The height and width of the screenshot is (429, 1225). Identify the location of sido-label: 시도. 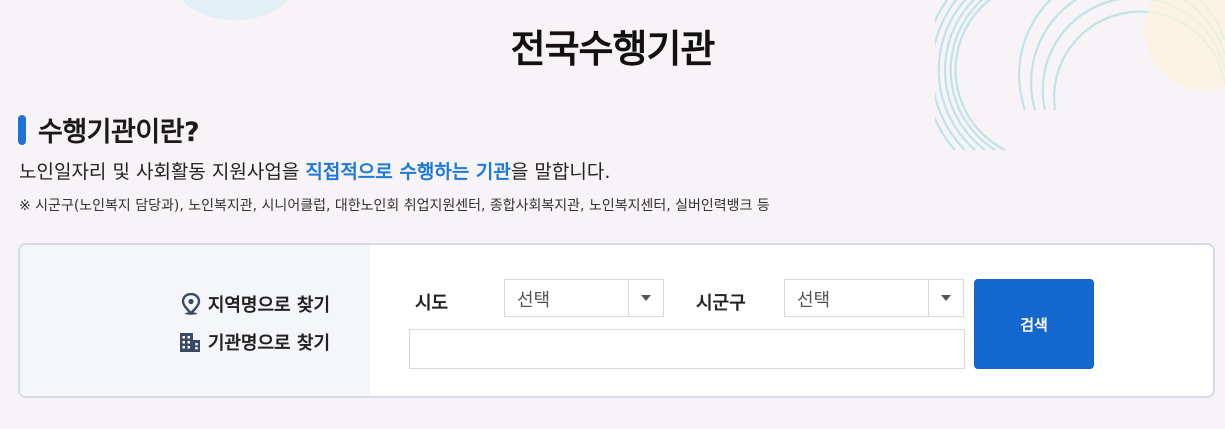
(432, 303).